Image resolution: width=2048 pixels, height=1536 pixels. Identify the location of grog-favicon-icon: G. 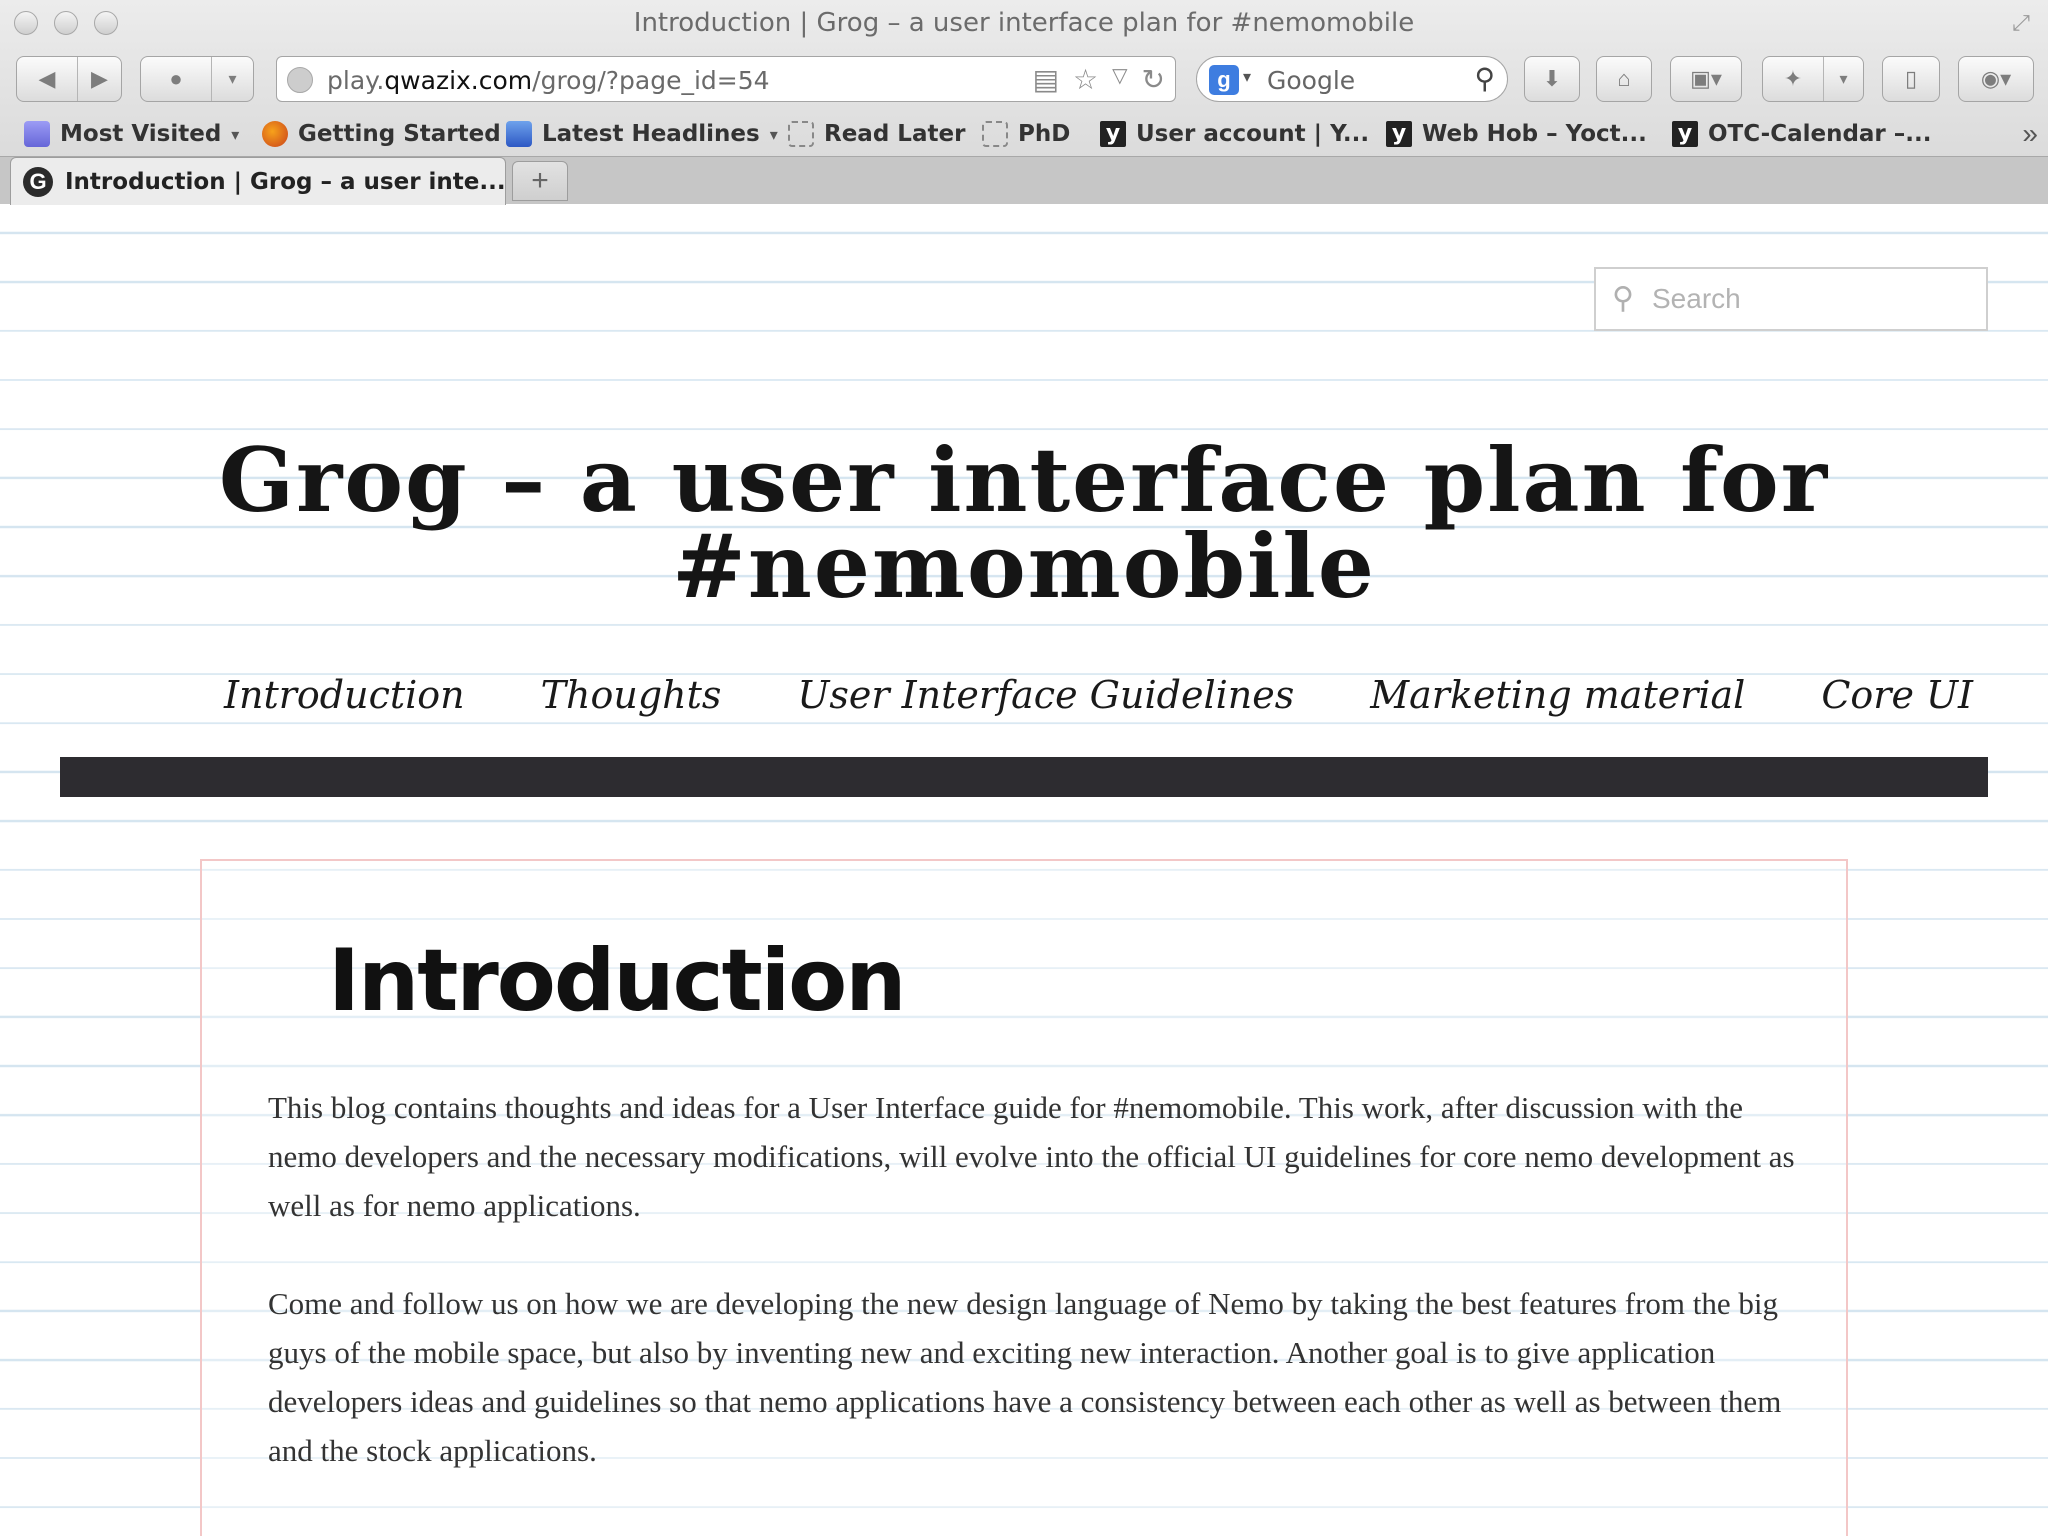
(38, 181).